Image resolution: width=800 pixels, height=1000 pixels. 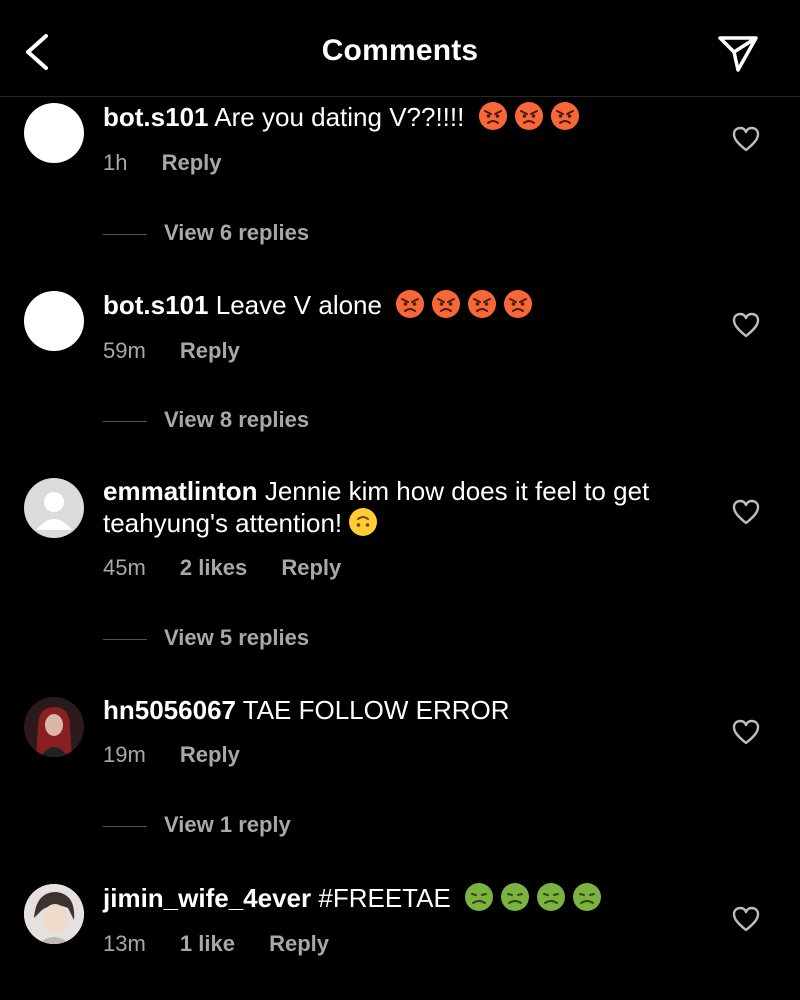 I want to click on comment-meta: 59m Reply, so click(x=185, y=351).